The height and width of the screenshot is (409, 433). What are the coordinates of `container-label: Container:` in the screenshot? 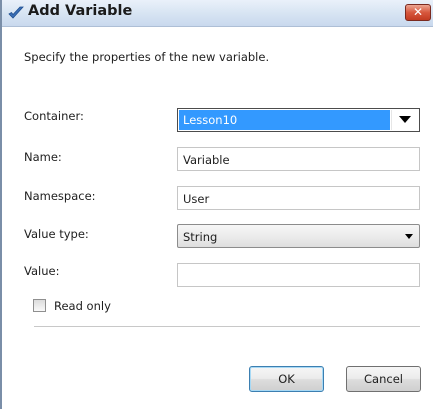 It's located at (54, 116).